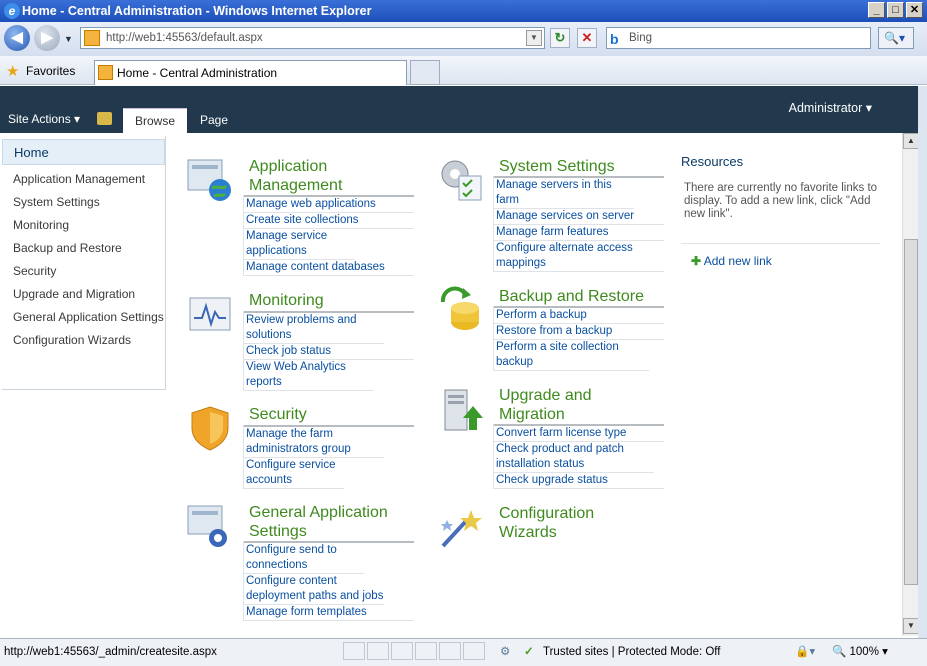 This screenshot has height=666, width=927. Describe the element at coordinates (83, 152) in the screenshot. I see `nav-item-home: Home` at that location.